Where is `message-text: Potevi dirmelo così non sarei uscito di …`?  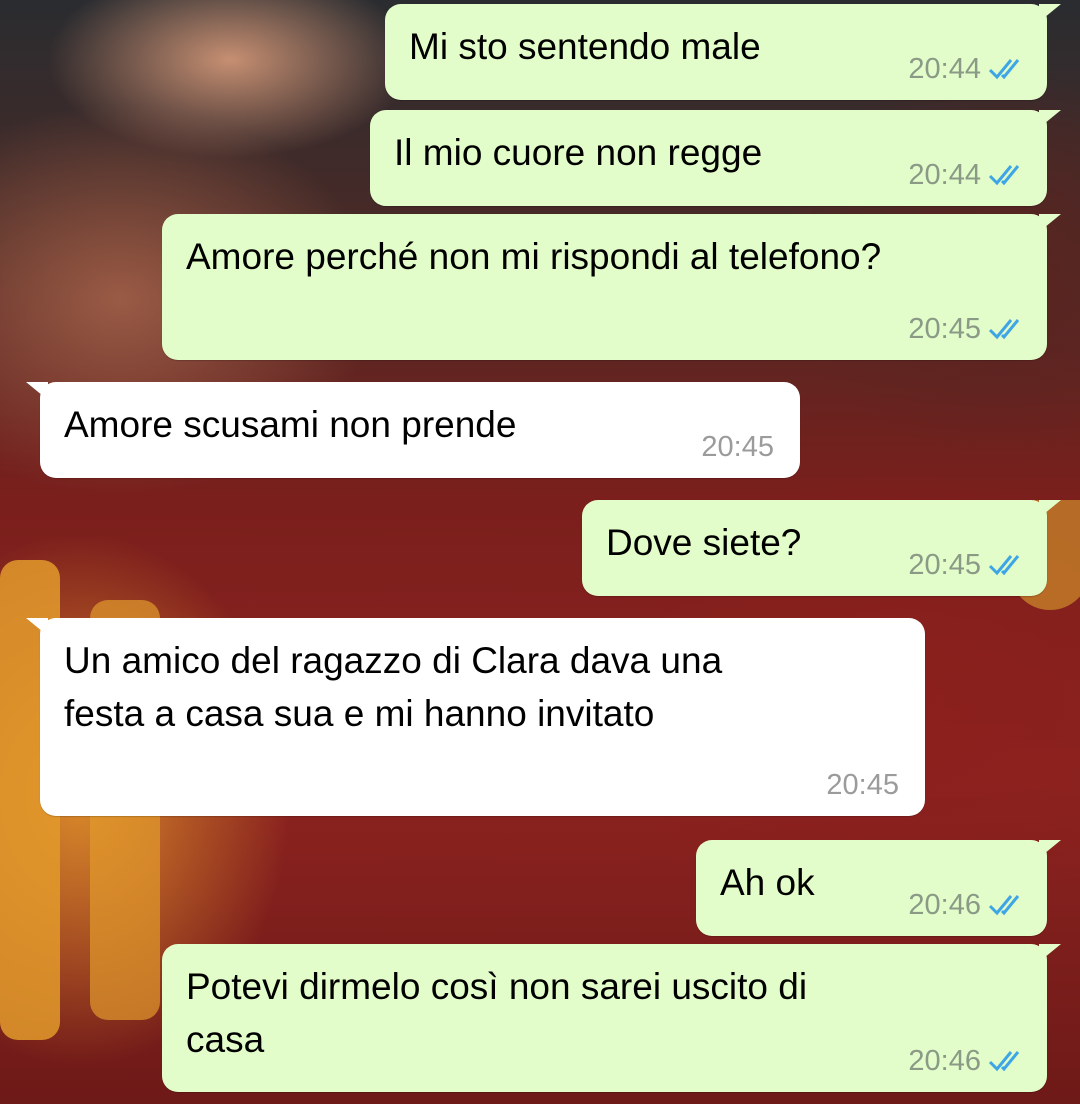
message-text: Potevi dirmelo così non sarei uscito di … is located at coordinates (497, 1013).